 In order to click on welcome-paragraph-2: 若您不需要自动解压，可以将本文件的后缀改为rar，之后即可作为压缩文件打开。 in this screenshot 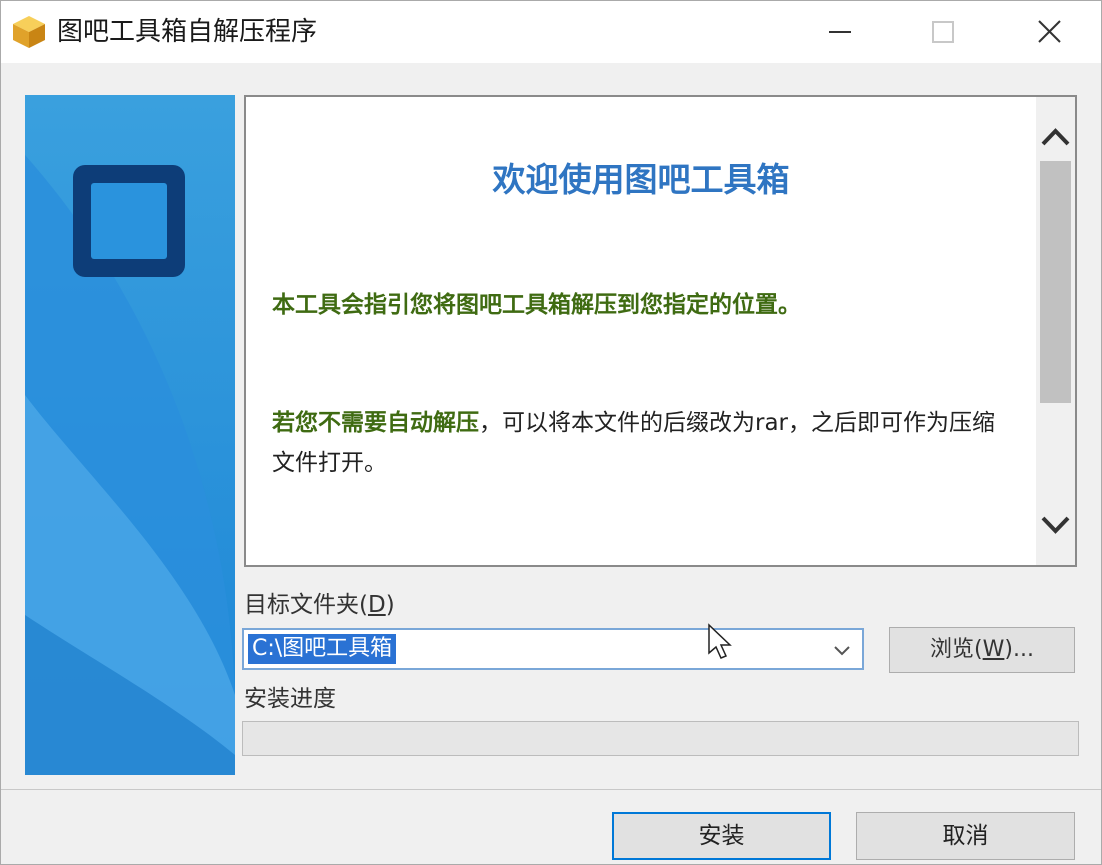, I will do `click(642, 443)`.